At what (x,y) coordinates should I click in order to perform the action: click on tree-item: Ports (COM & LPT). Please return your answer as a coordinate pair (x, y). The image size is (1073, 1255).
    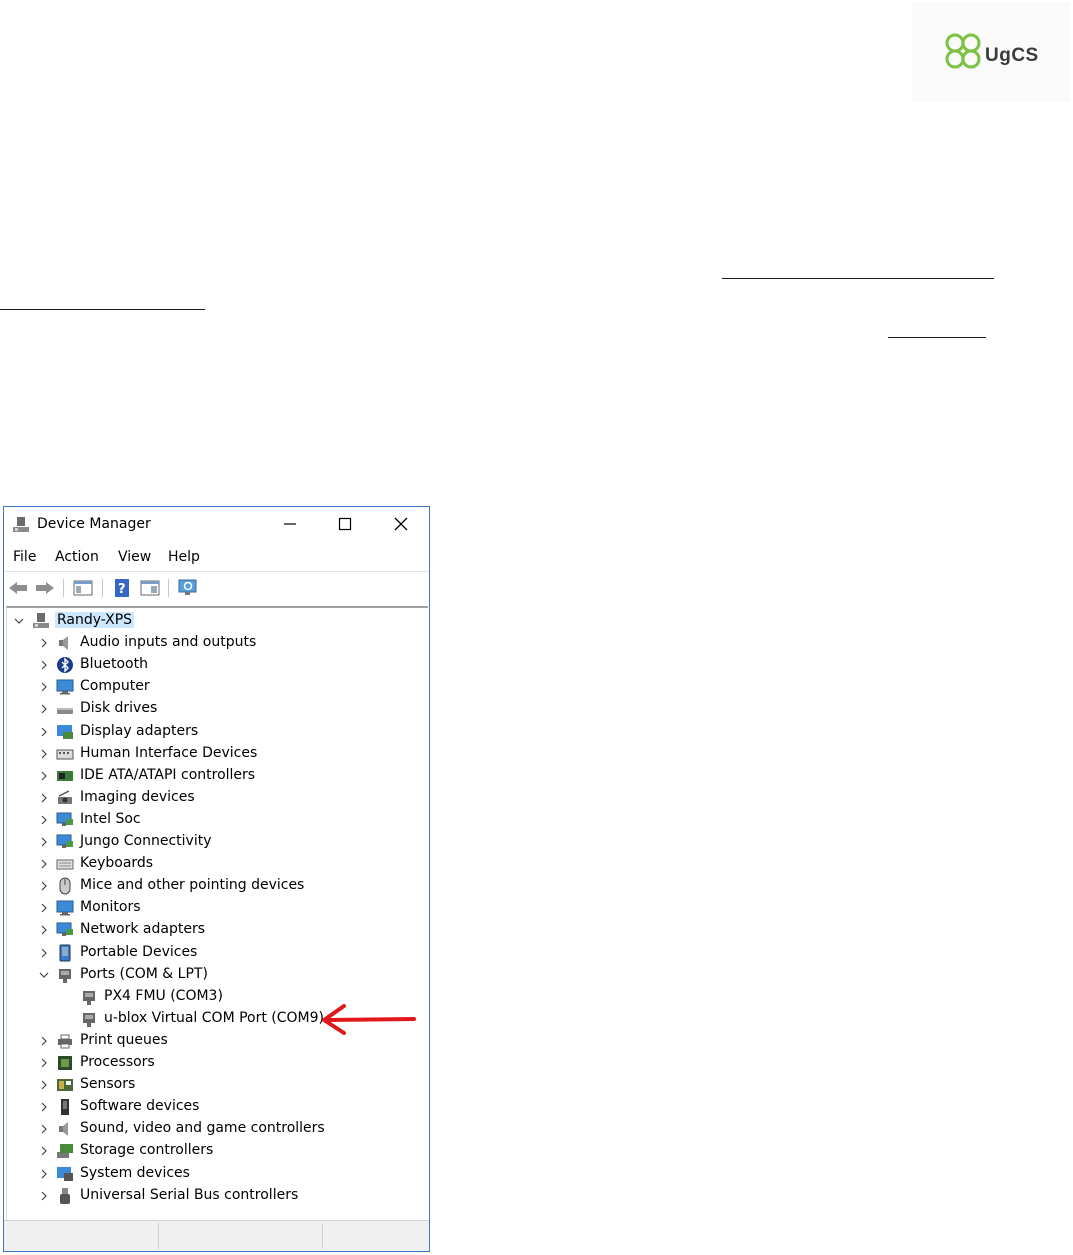
    Looking at the image, I should click on (216, 975).